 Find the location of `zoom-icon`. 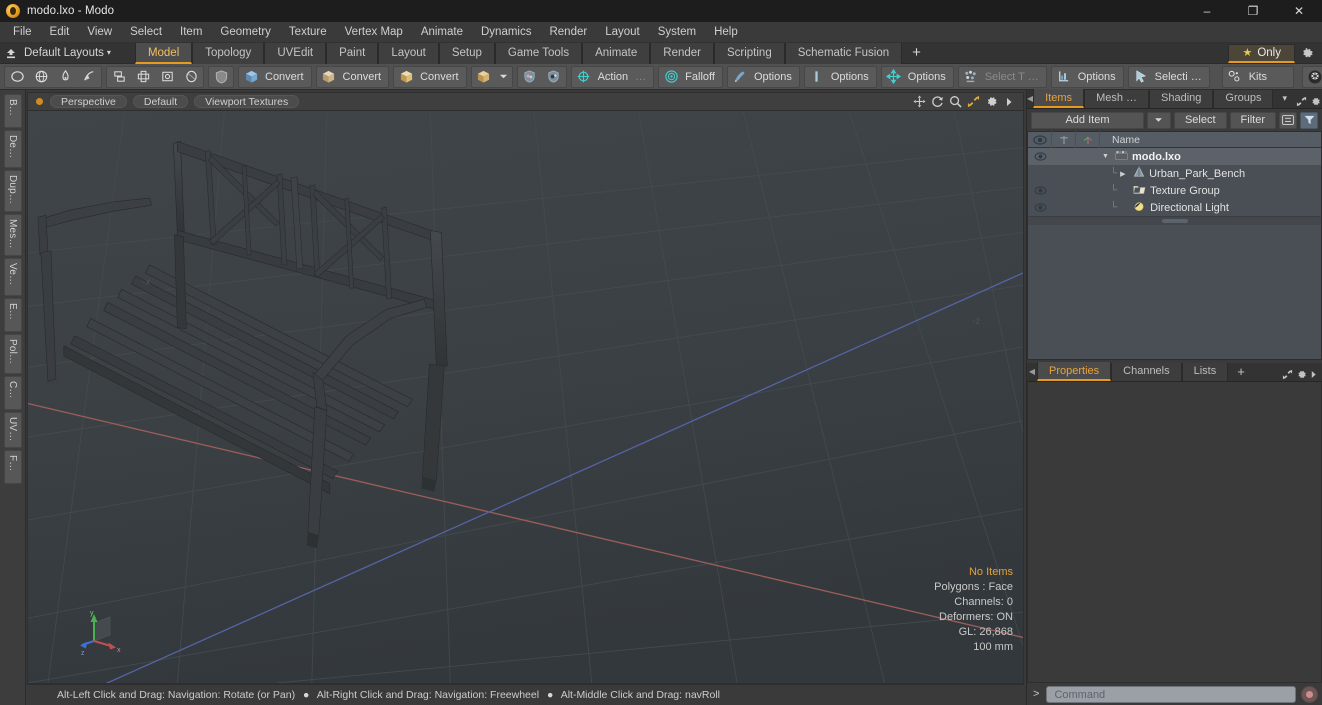

zoom-icon is located at coordinates (955, 102).